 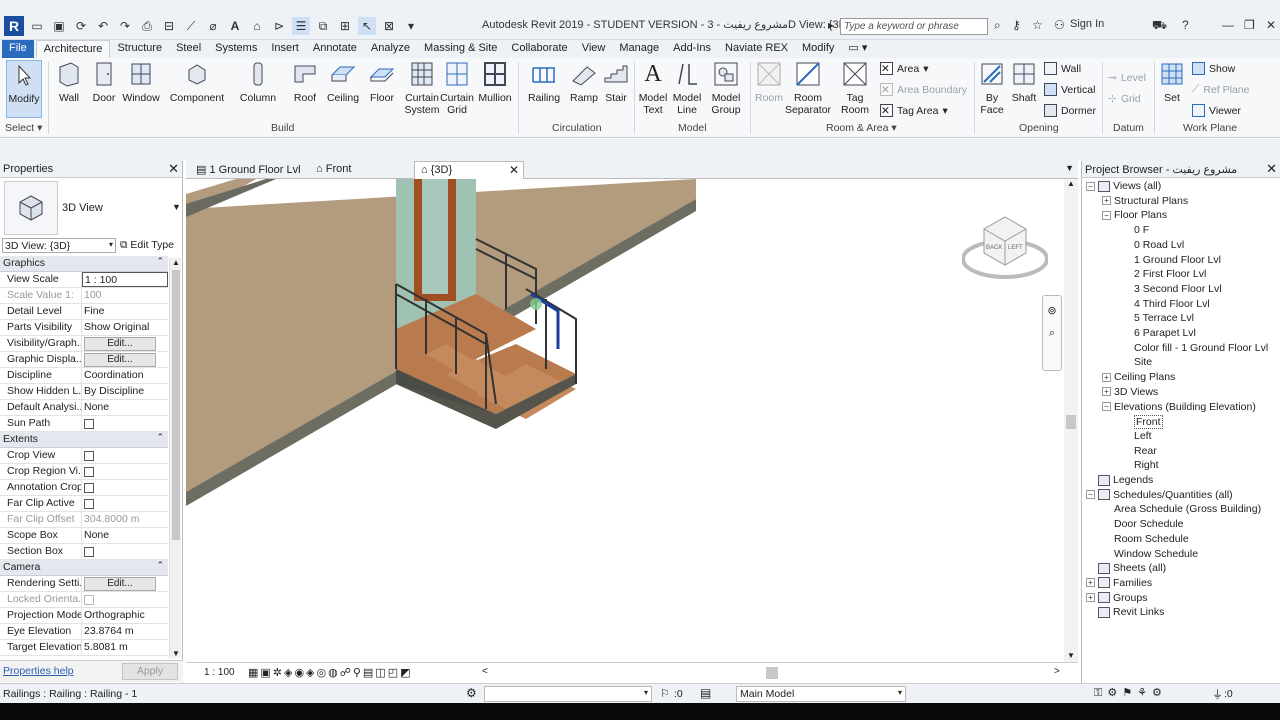 I want to click on tab-view: View, so click(x=594, y=49).